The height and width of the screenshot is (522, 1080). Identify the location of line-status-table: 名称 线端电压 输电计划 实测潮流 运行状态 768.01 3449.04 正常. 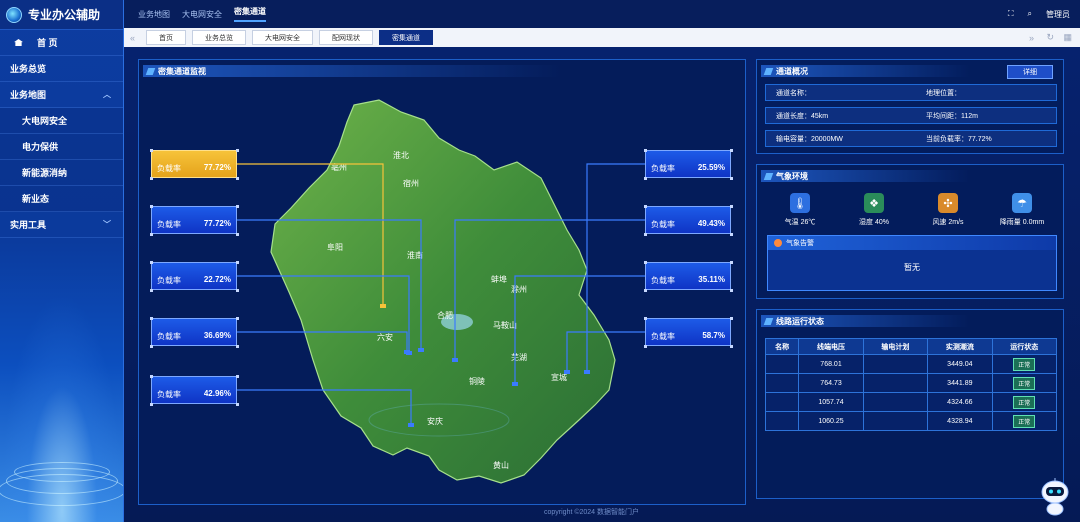
(911, 384).